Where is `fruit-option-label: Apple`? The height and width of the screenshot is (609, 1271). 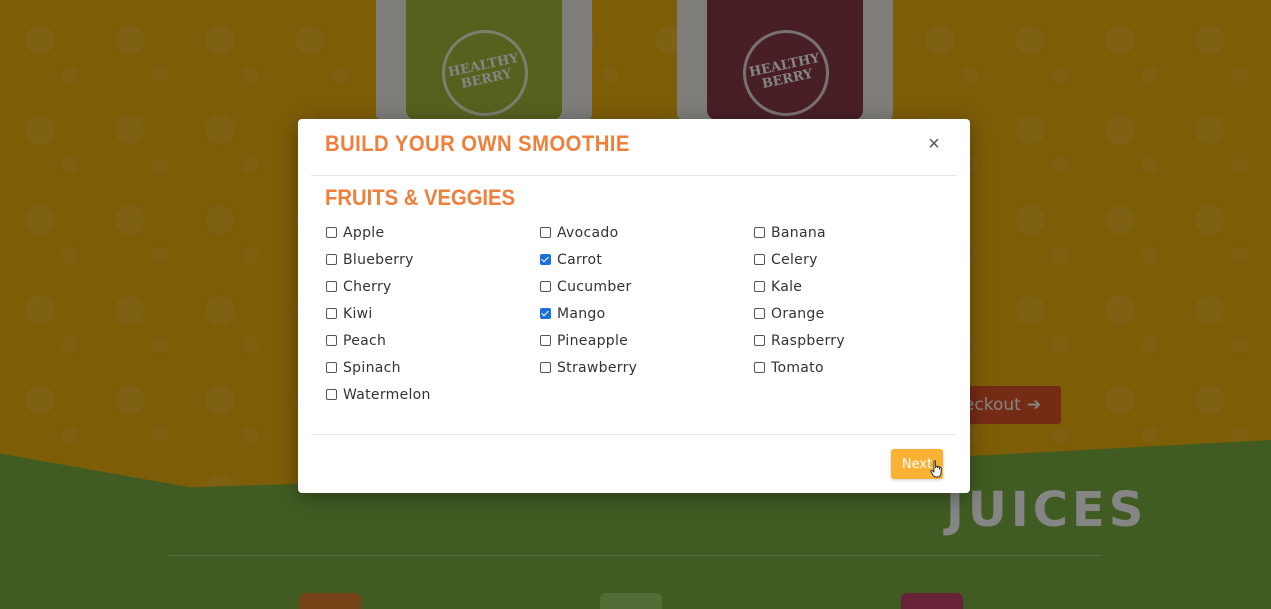
fruit-option-label: Apple is located at coordinates (364, 232).